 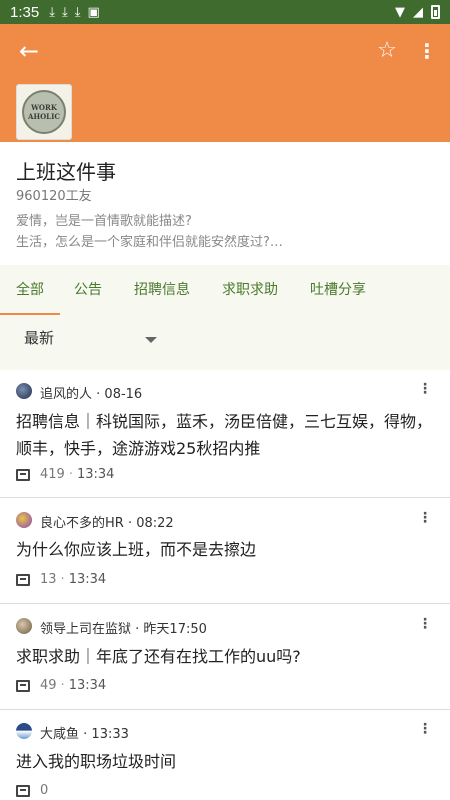 I want to click on tab-announcement: 公告, so click(x=88, y=290).